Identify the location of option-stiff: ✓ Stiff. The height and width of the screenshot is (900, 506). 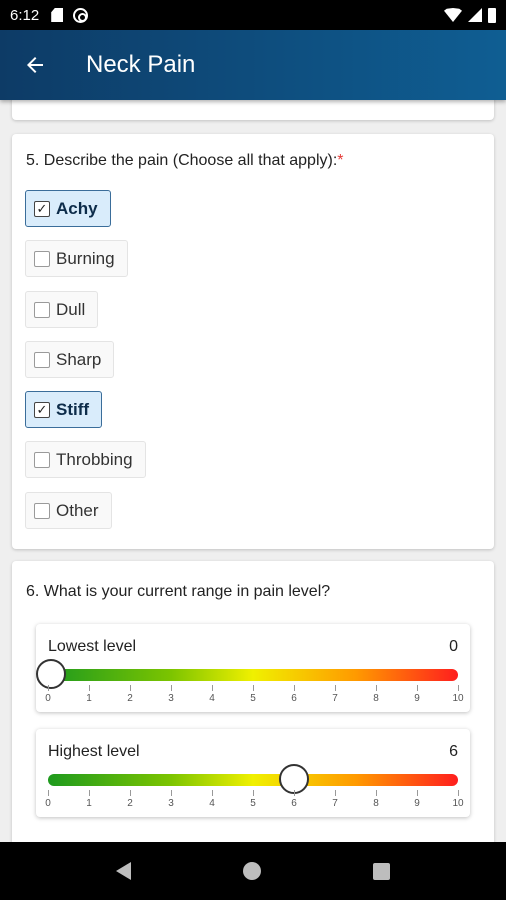
(64, 409).